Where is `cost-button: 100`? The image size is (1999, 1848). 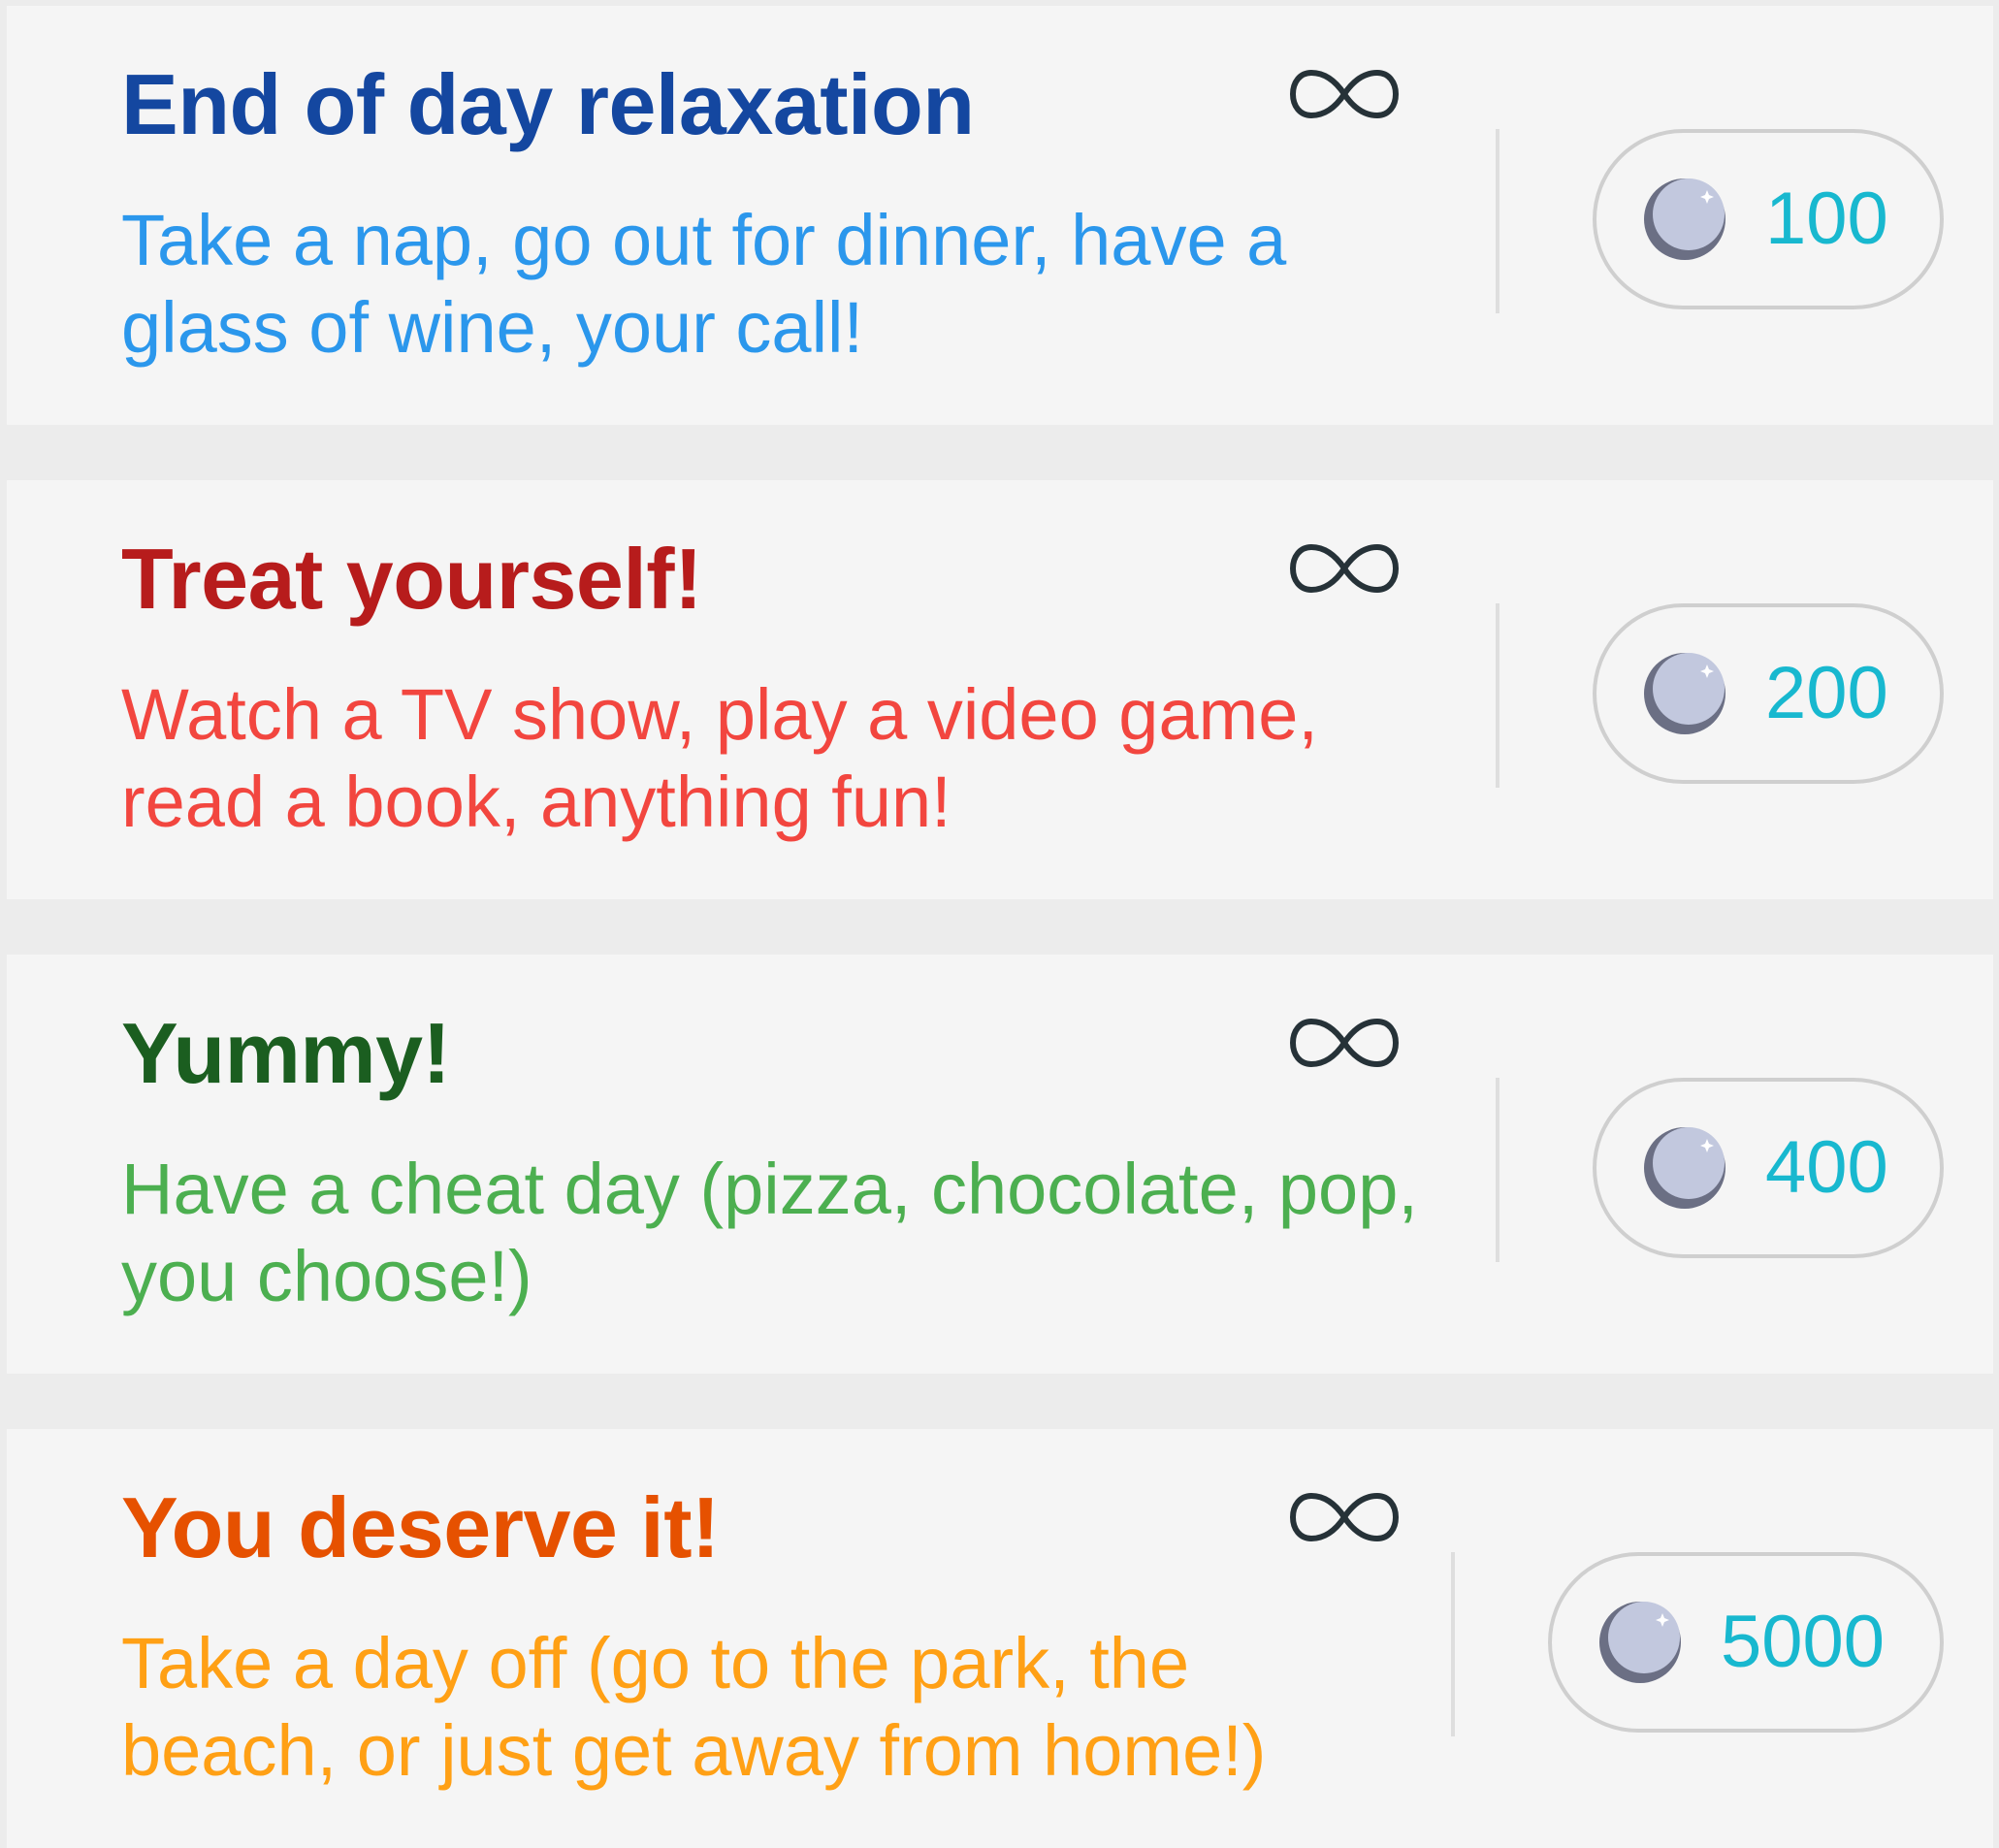 cost-button: 100 is located at coordinates (1768, 219).